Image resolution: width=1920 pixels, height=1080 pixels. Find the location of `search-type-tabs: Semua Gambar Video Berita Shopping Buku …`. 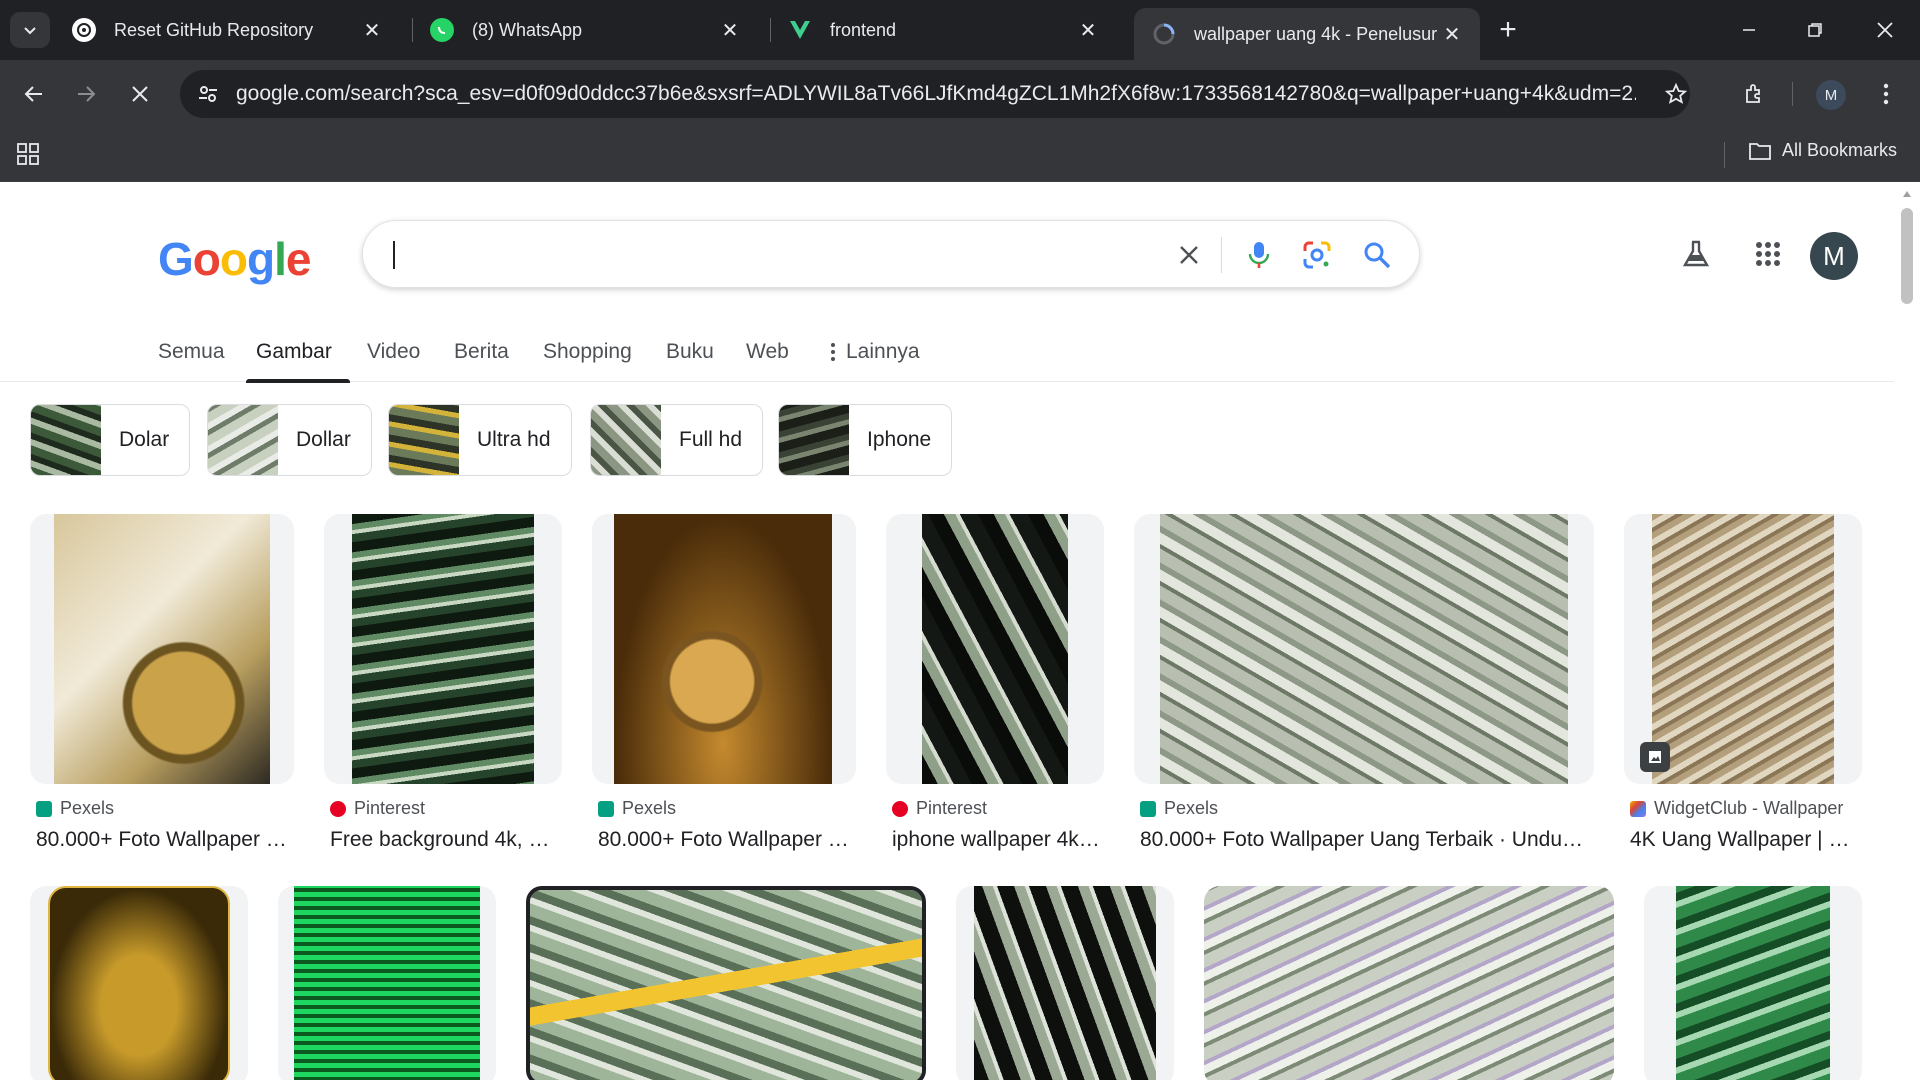

search-type-tabs: Semua Gambar Video Berita Shopping Buku … is located at coordinates (947, 357).